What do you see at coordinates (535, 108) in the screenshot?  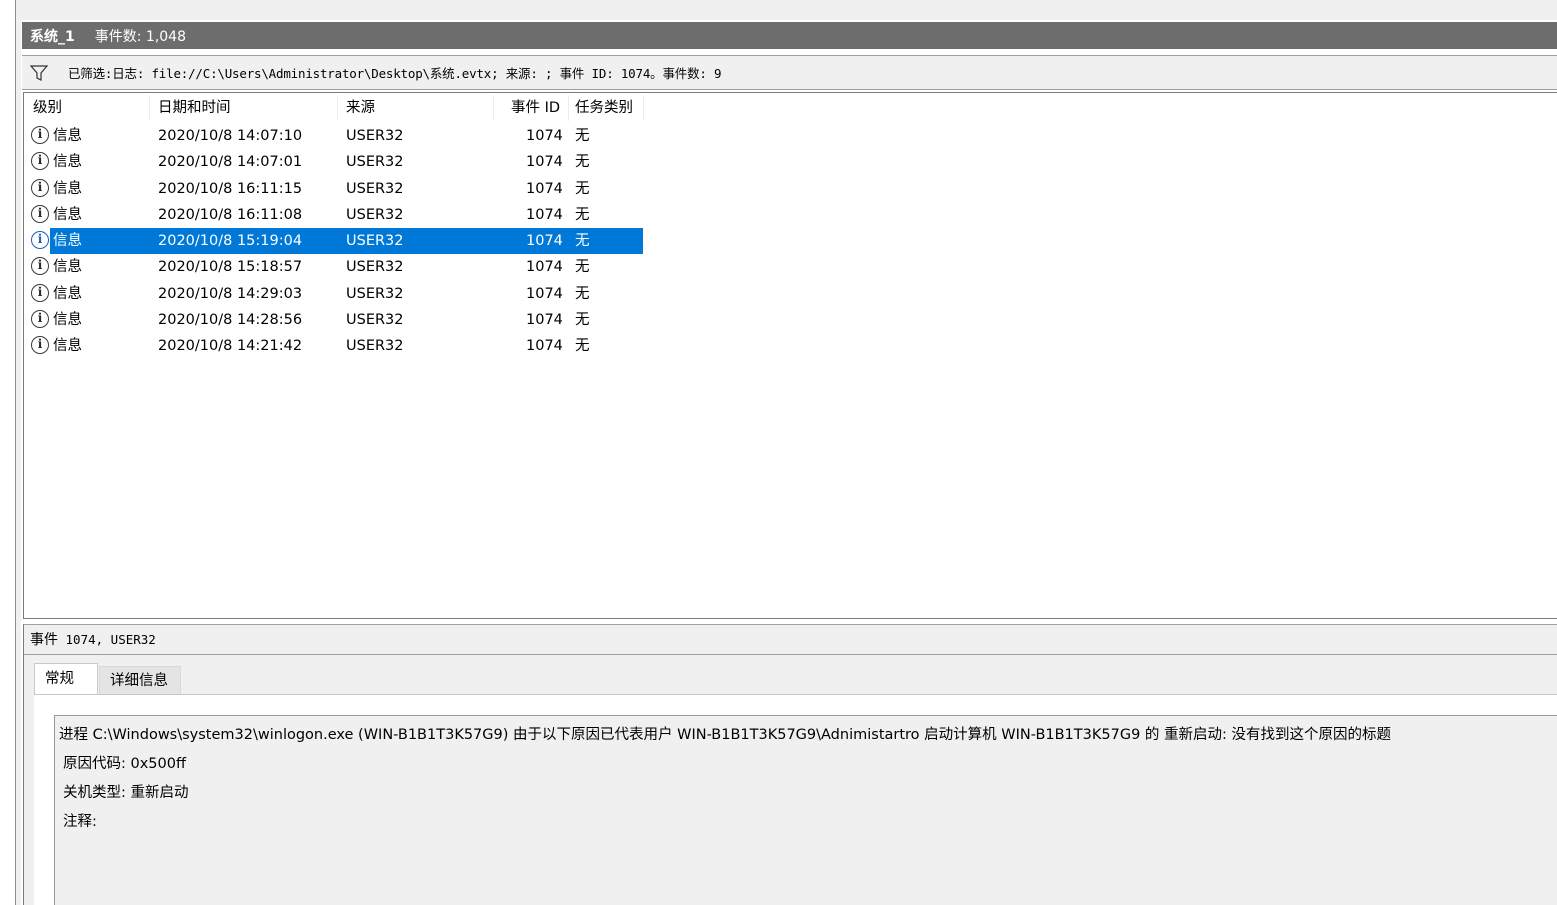 I see `column-header-event-id: 事件 ID` at bounding box center [535, 108].